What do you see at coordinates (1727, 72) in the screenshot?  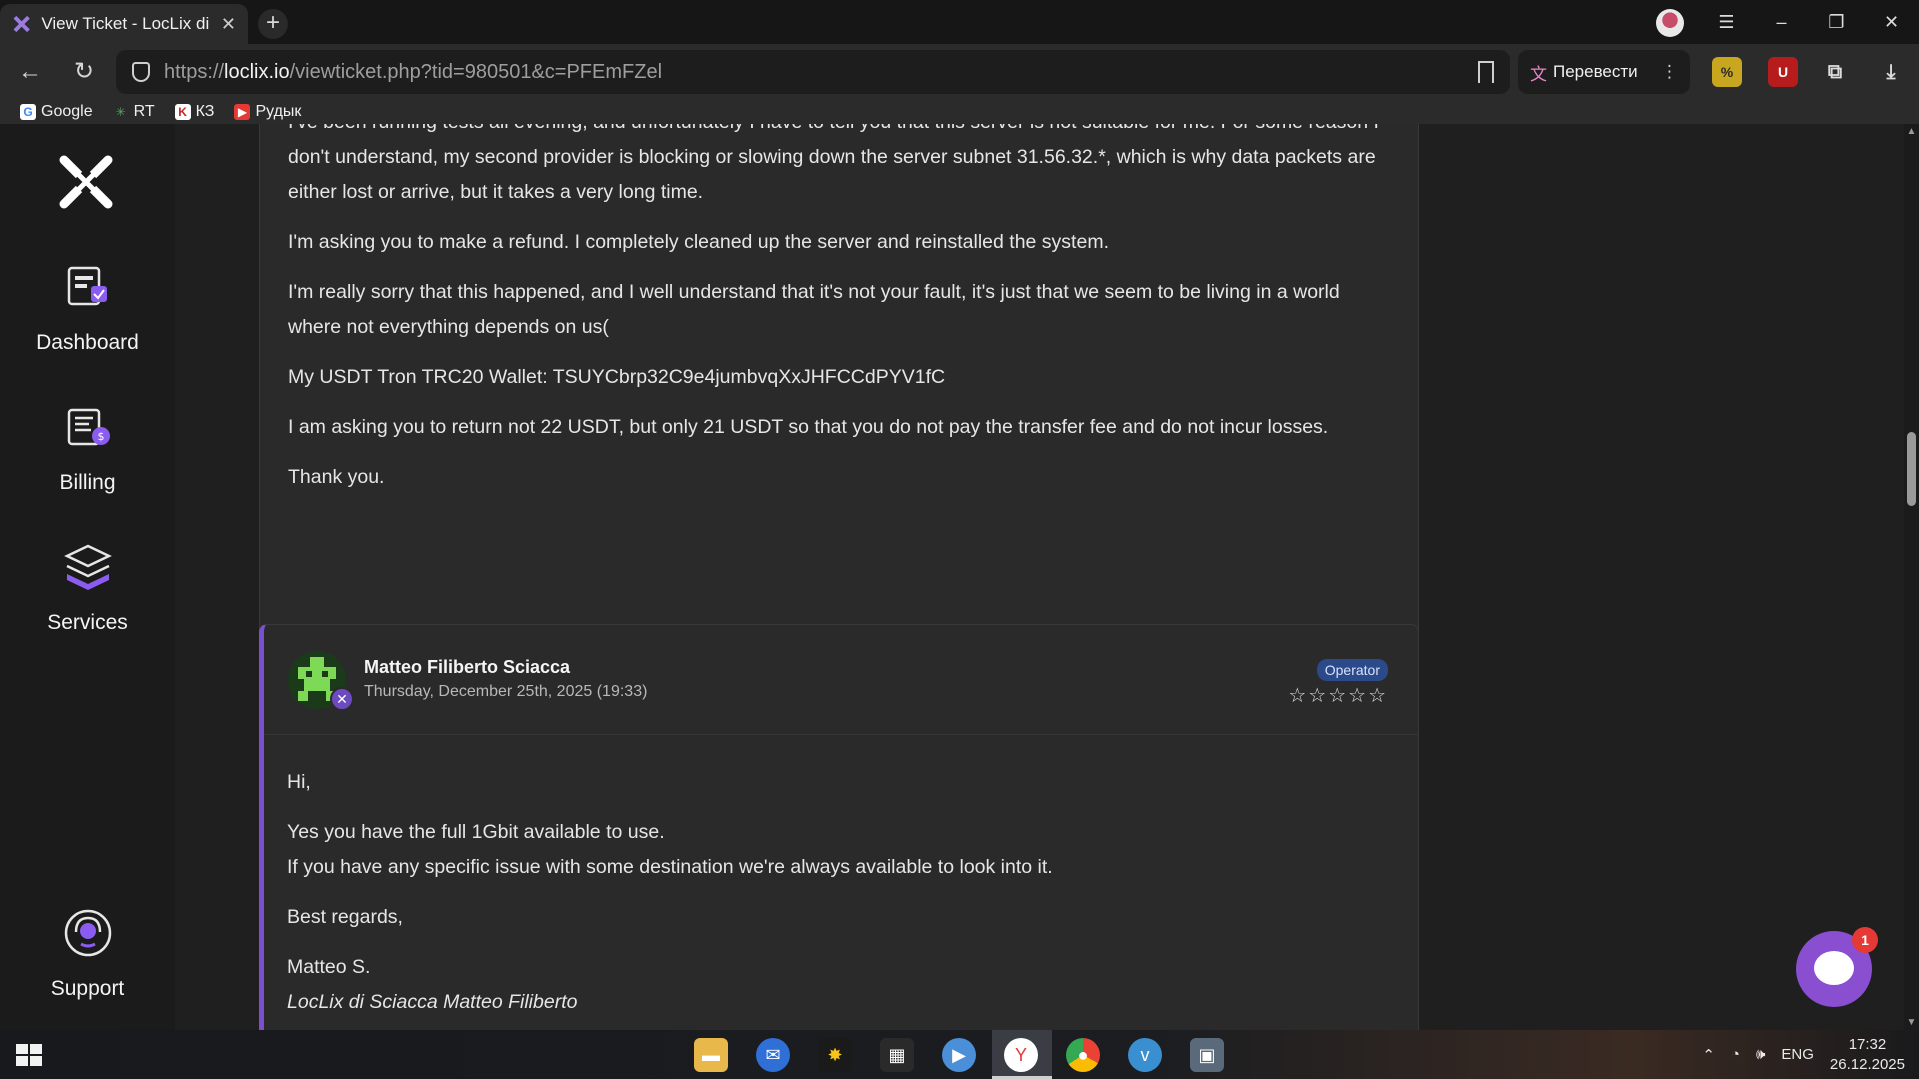 I see `discount-extension-icon: %` at bounding box center [1727, 72].